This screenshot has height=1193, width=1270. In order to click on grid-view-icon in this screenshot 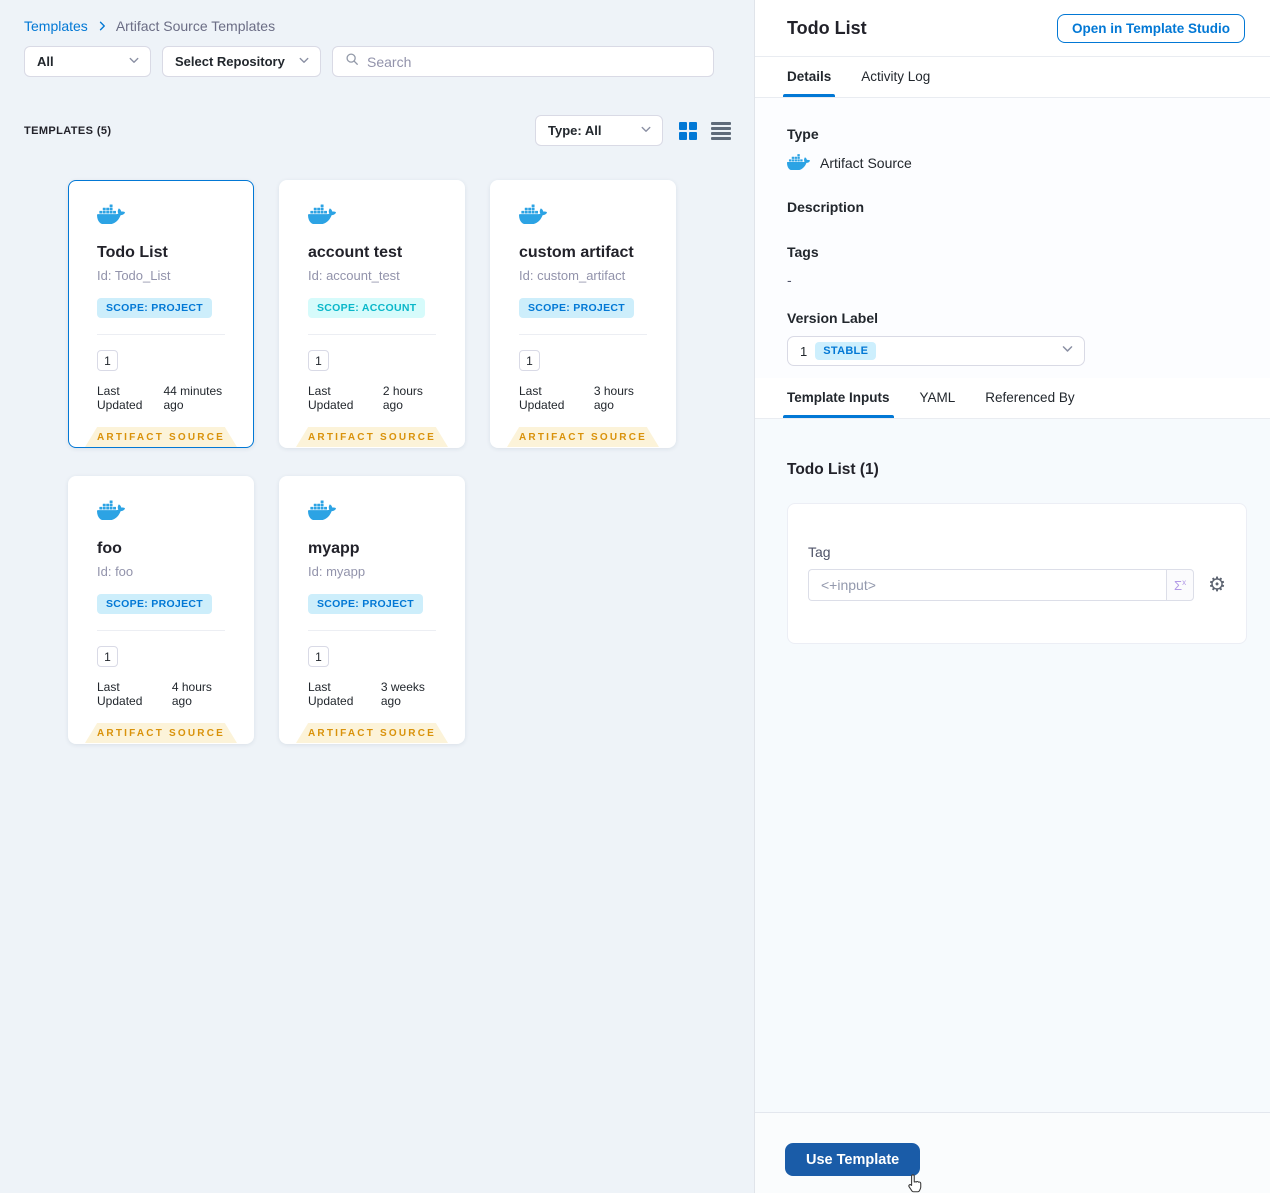, I will do `click(688, 130)`.